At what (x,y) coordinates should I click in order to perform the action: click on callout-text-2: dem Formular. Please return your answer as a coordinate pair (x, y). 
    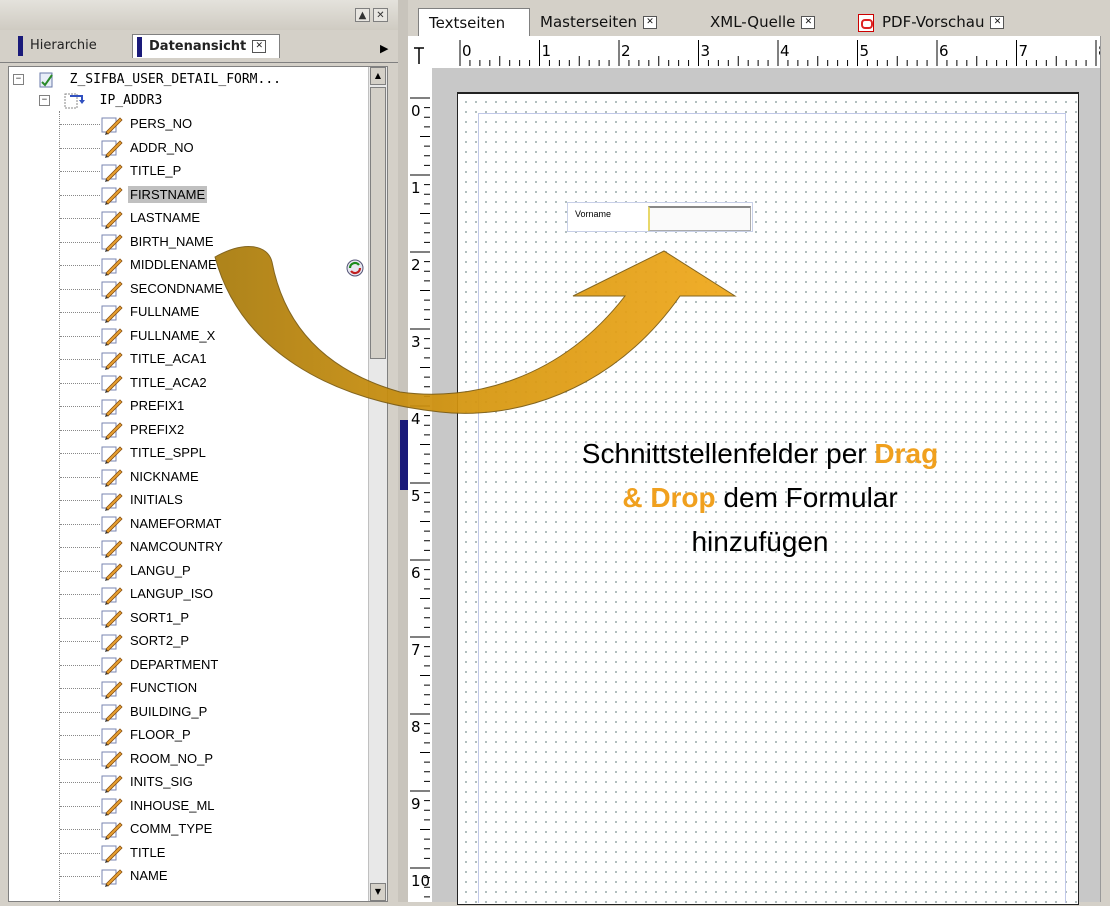
    Looking at the image, I should click on (806, 497).